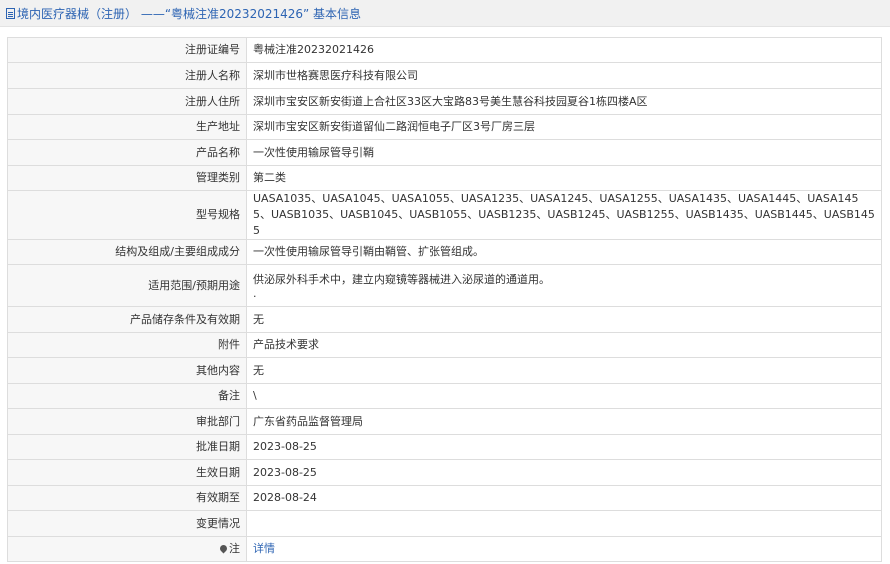  Describe the element at coordinates (564, 523) in the screenshot. I see `row-value` at that location.